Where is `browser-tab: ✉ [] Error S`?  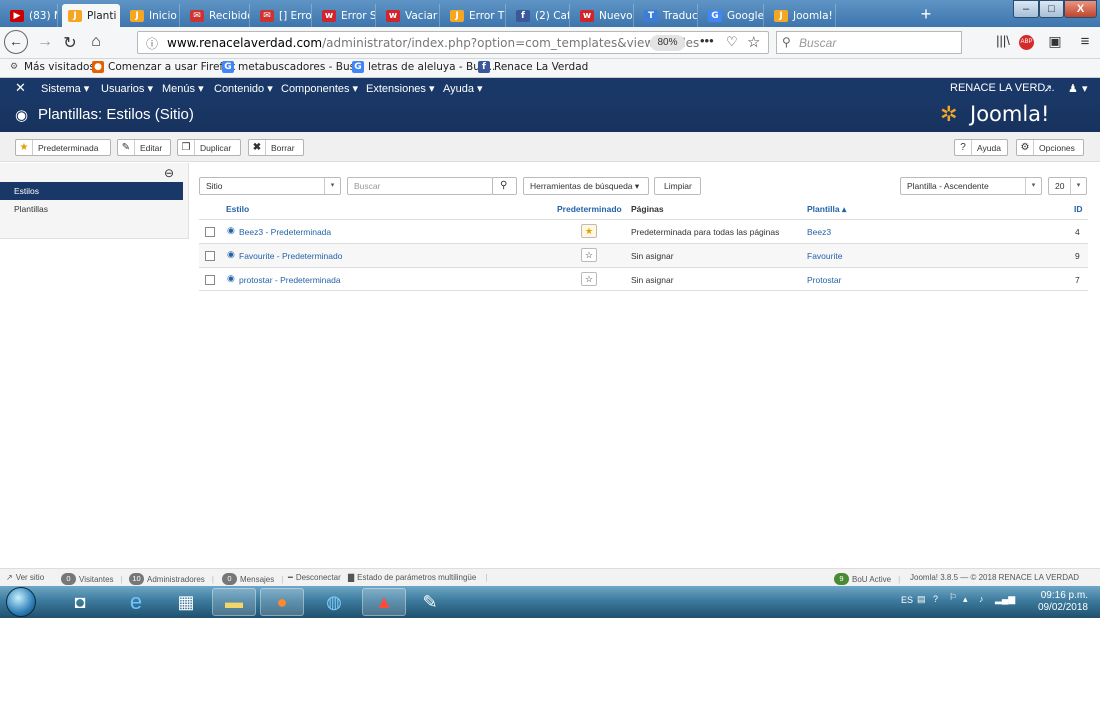
browser-tab: ✉ [] Error S is located at coordinates (283, 15).